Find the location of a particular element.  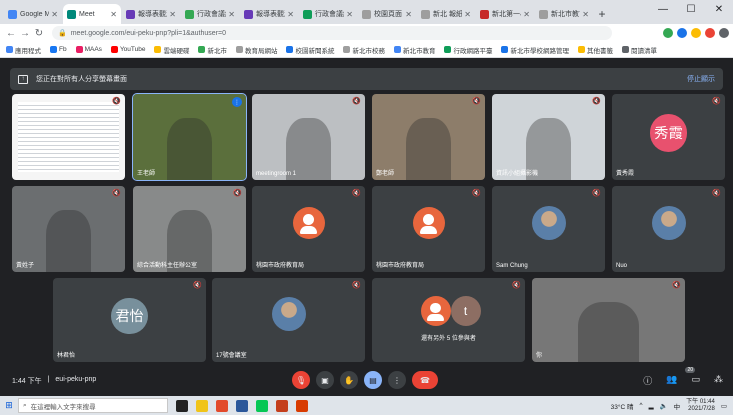

network-icon: ▂ is located at coordinates (651, 406).